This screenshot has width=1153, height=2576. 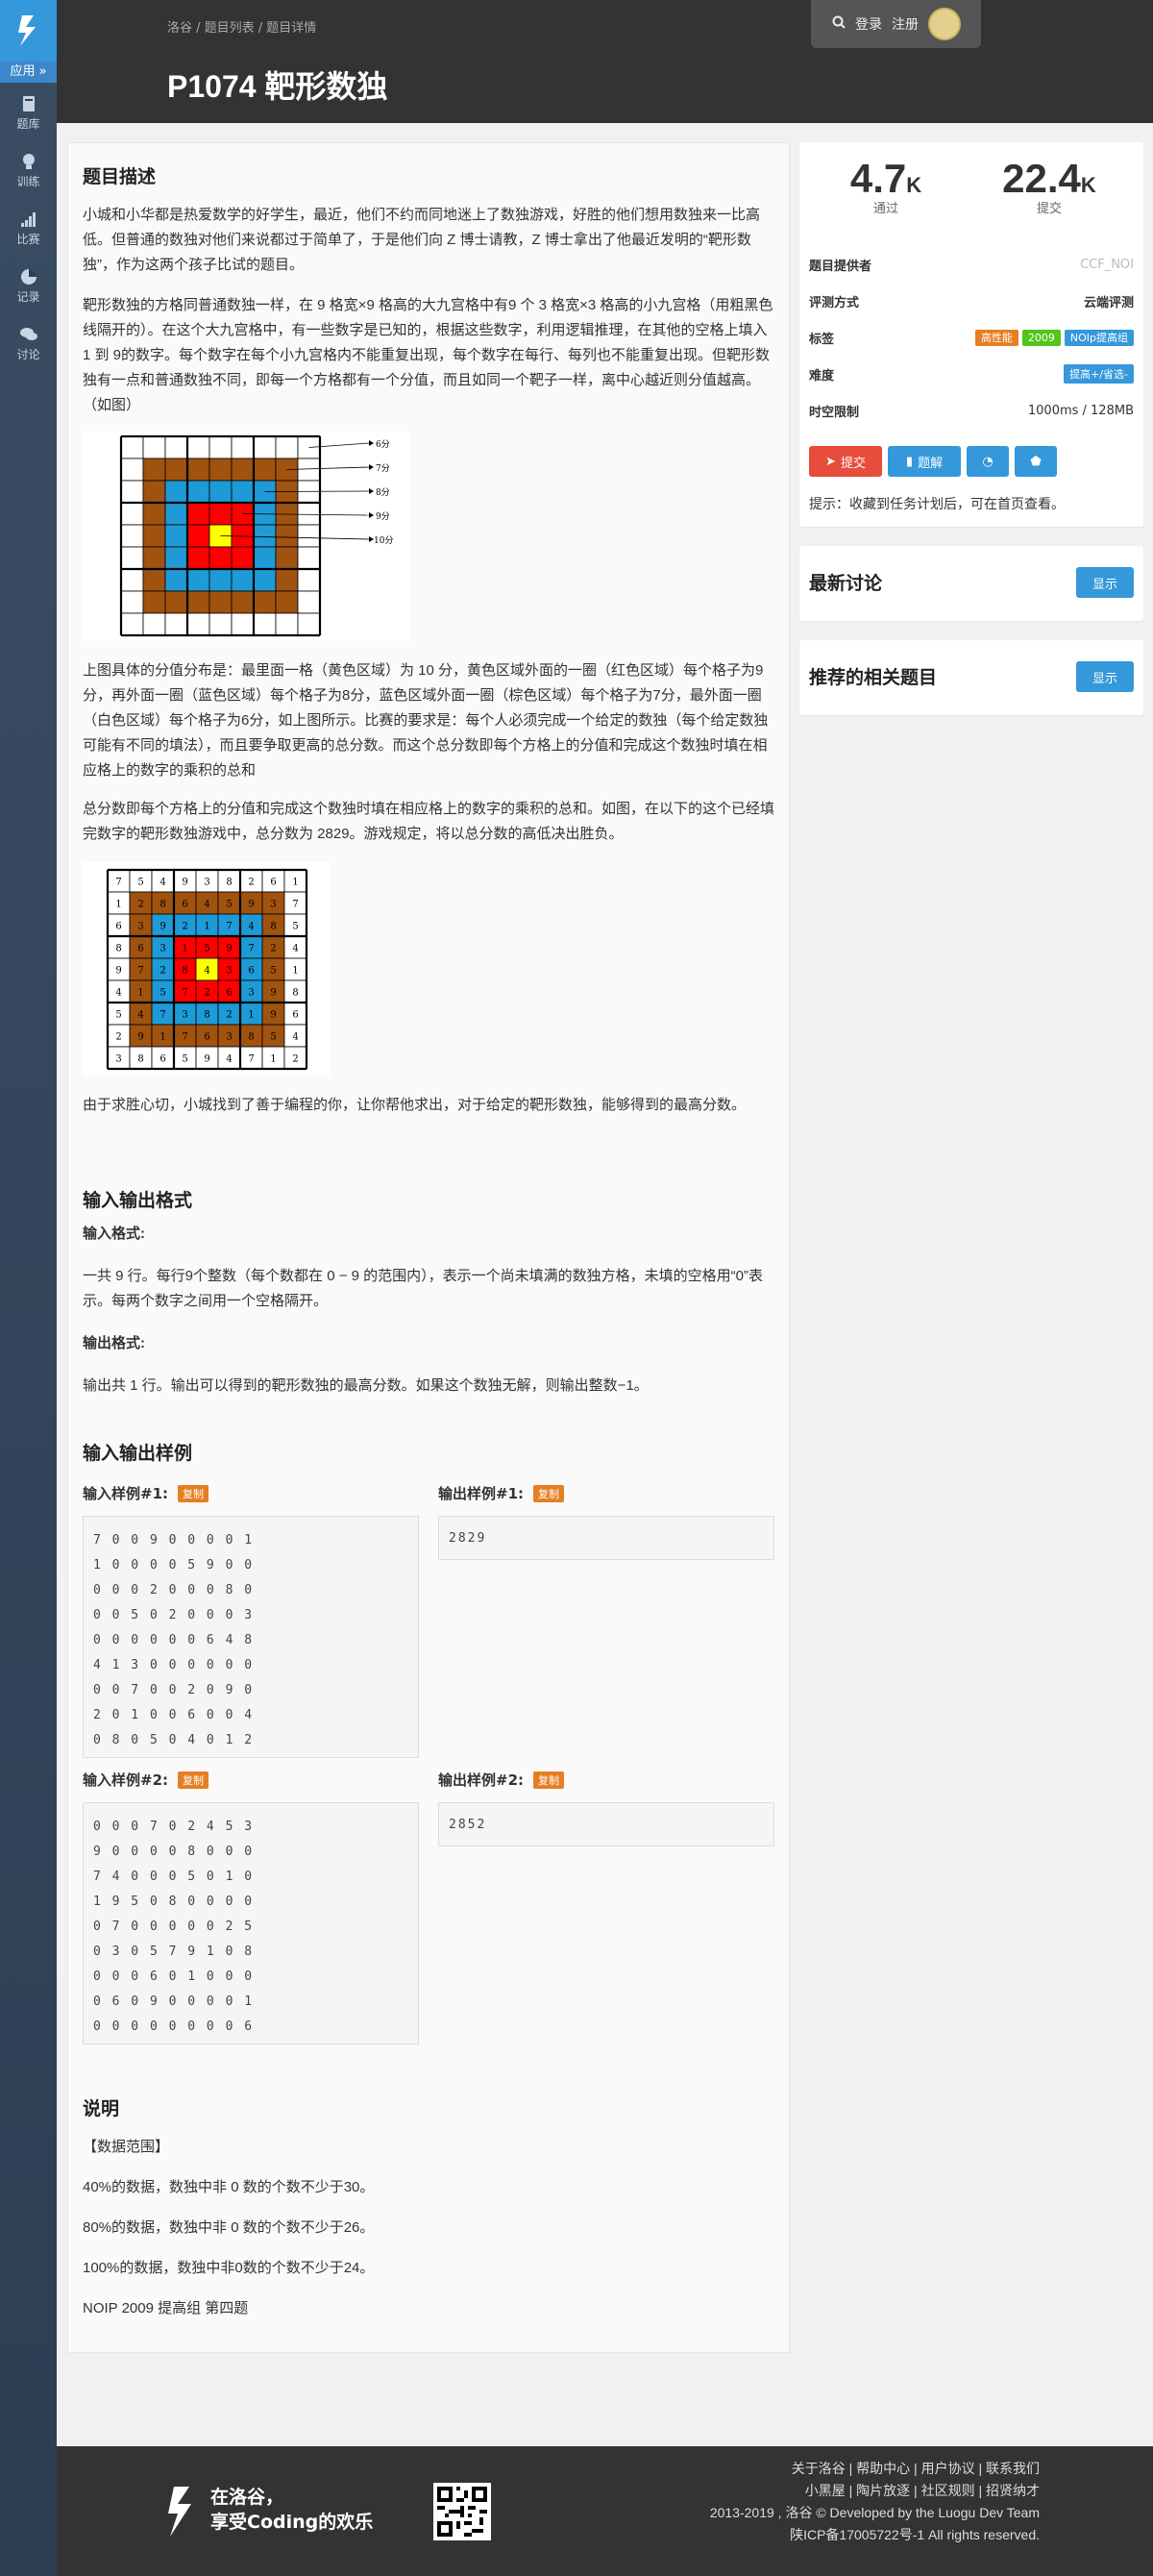 I want to click on score-label: 7分, so click(x=383, y=468).